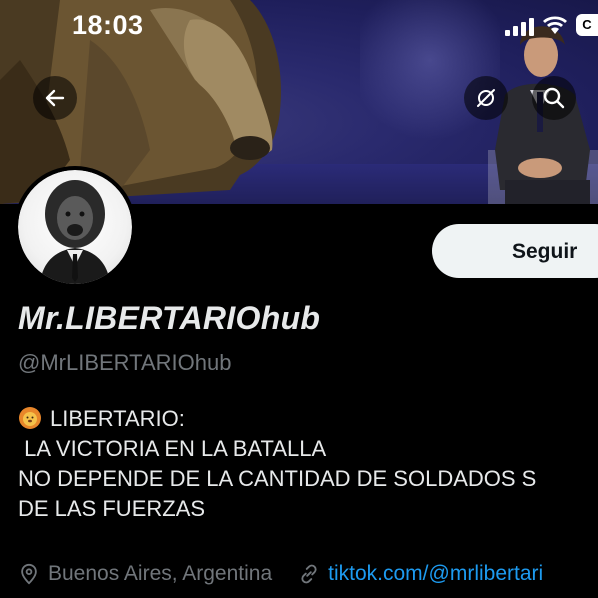  What do you see at coordinates (308, 419) in the screenshot?
I see `bio-line: LIBERTARIO:` at bounding box center [308, 419].